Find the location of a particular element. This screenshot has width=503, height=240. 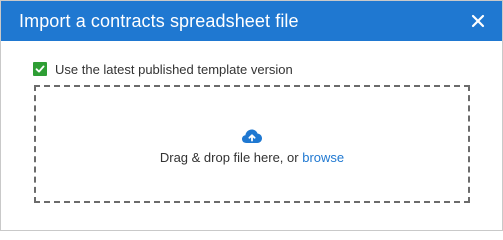

dialog-title: Import a contracts spreadsheet file is located at coordinates (159, 20).